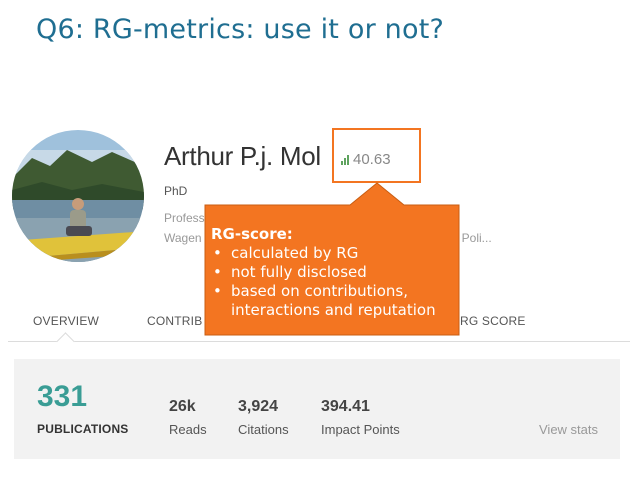 This screenshot has height=478, width=638. What do you see at coordinates (183, 238) in the screenshot?
I see `profile-institution: Wagen` at bounding box center [183, 238].